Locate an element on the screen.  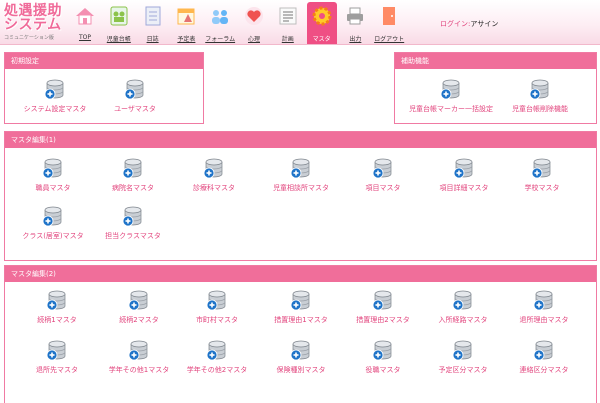
master-tile: 続柄1マスタ is located at coordinates (57, 310).